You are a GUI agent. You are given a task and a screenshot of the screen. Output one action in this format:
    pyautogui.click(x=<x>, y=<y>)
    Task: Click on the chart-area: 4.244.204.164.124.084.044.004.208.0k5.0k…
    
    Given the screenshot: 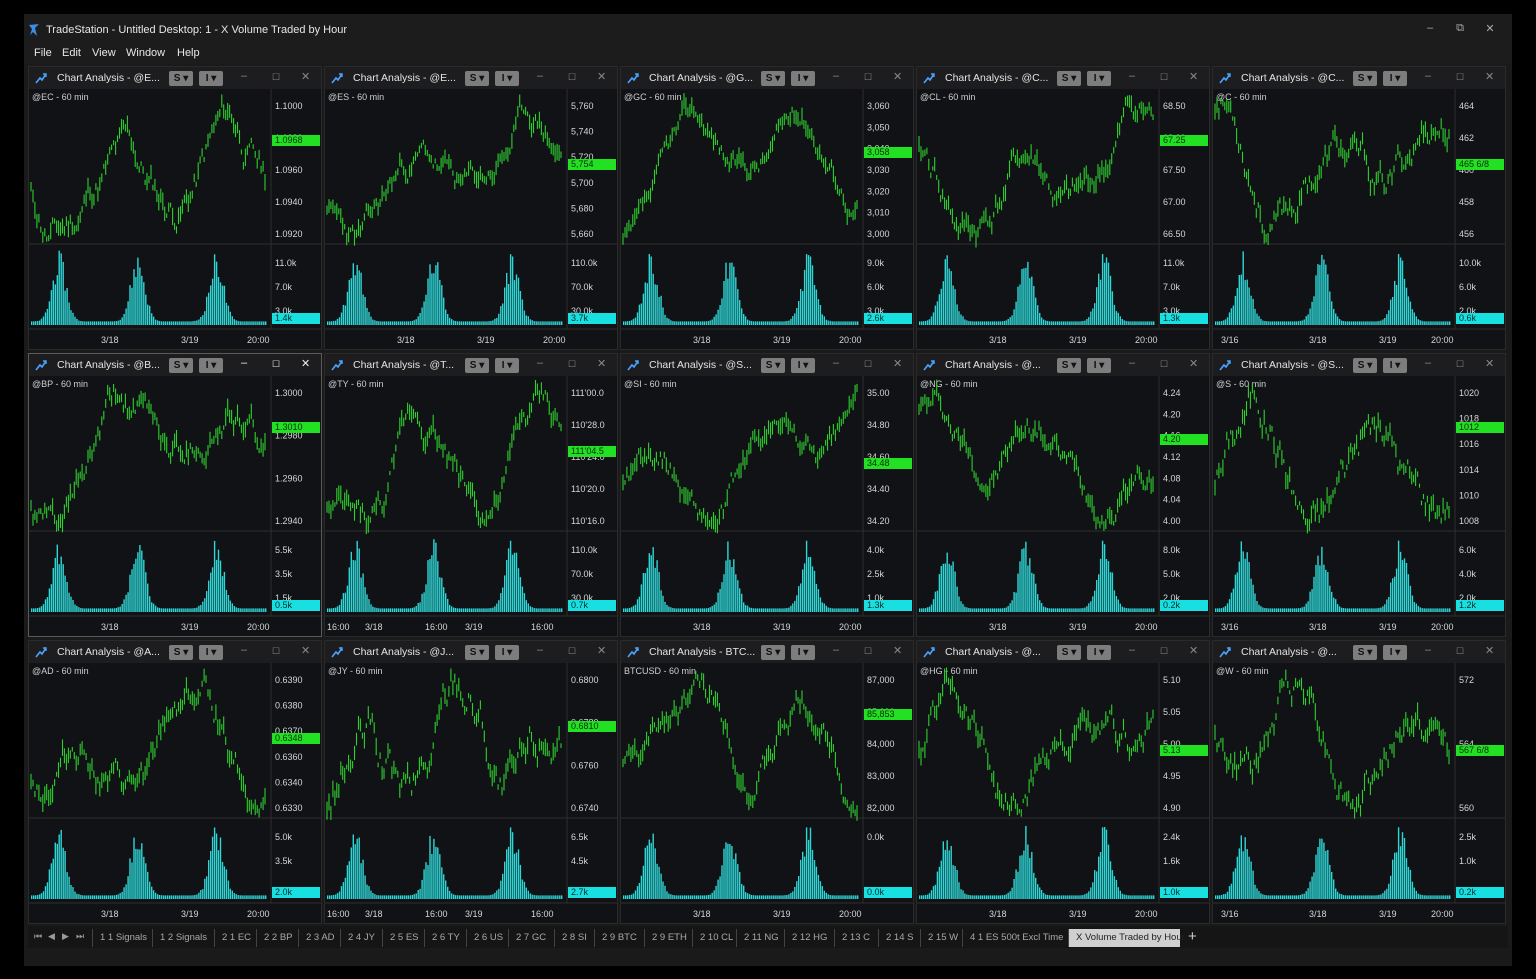 What is the action you would take?
    pyautogui.click(x=1063, y=506)
    